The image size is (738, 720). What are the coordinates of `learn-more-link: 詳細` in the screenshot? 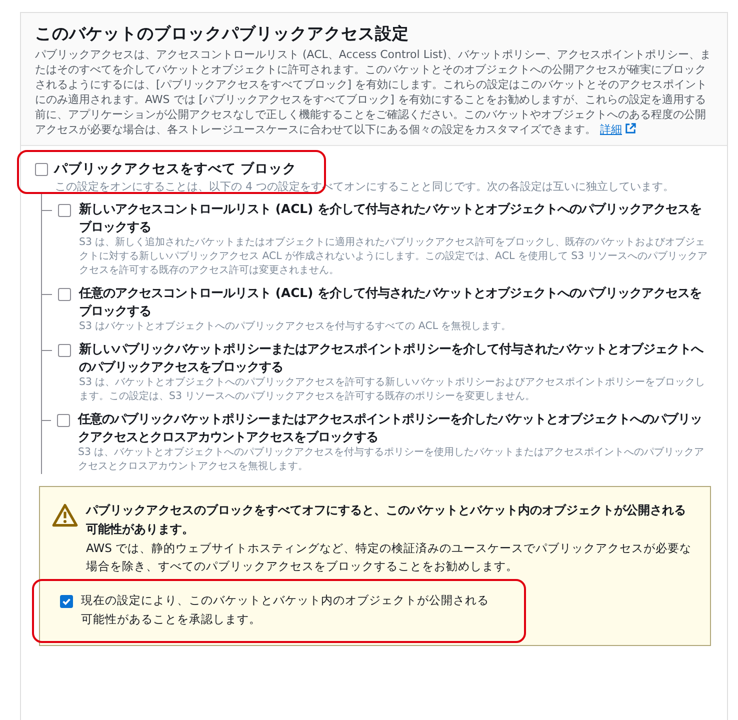 It's located at (618, 129).